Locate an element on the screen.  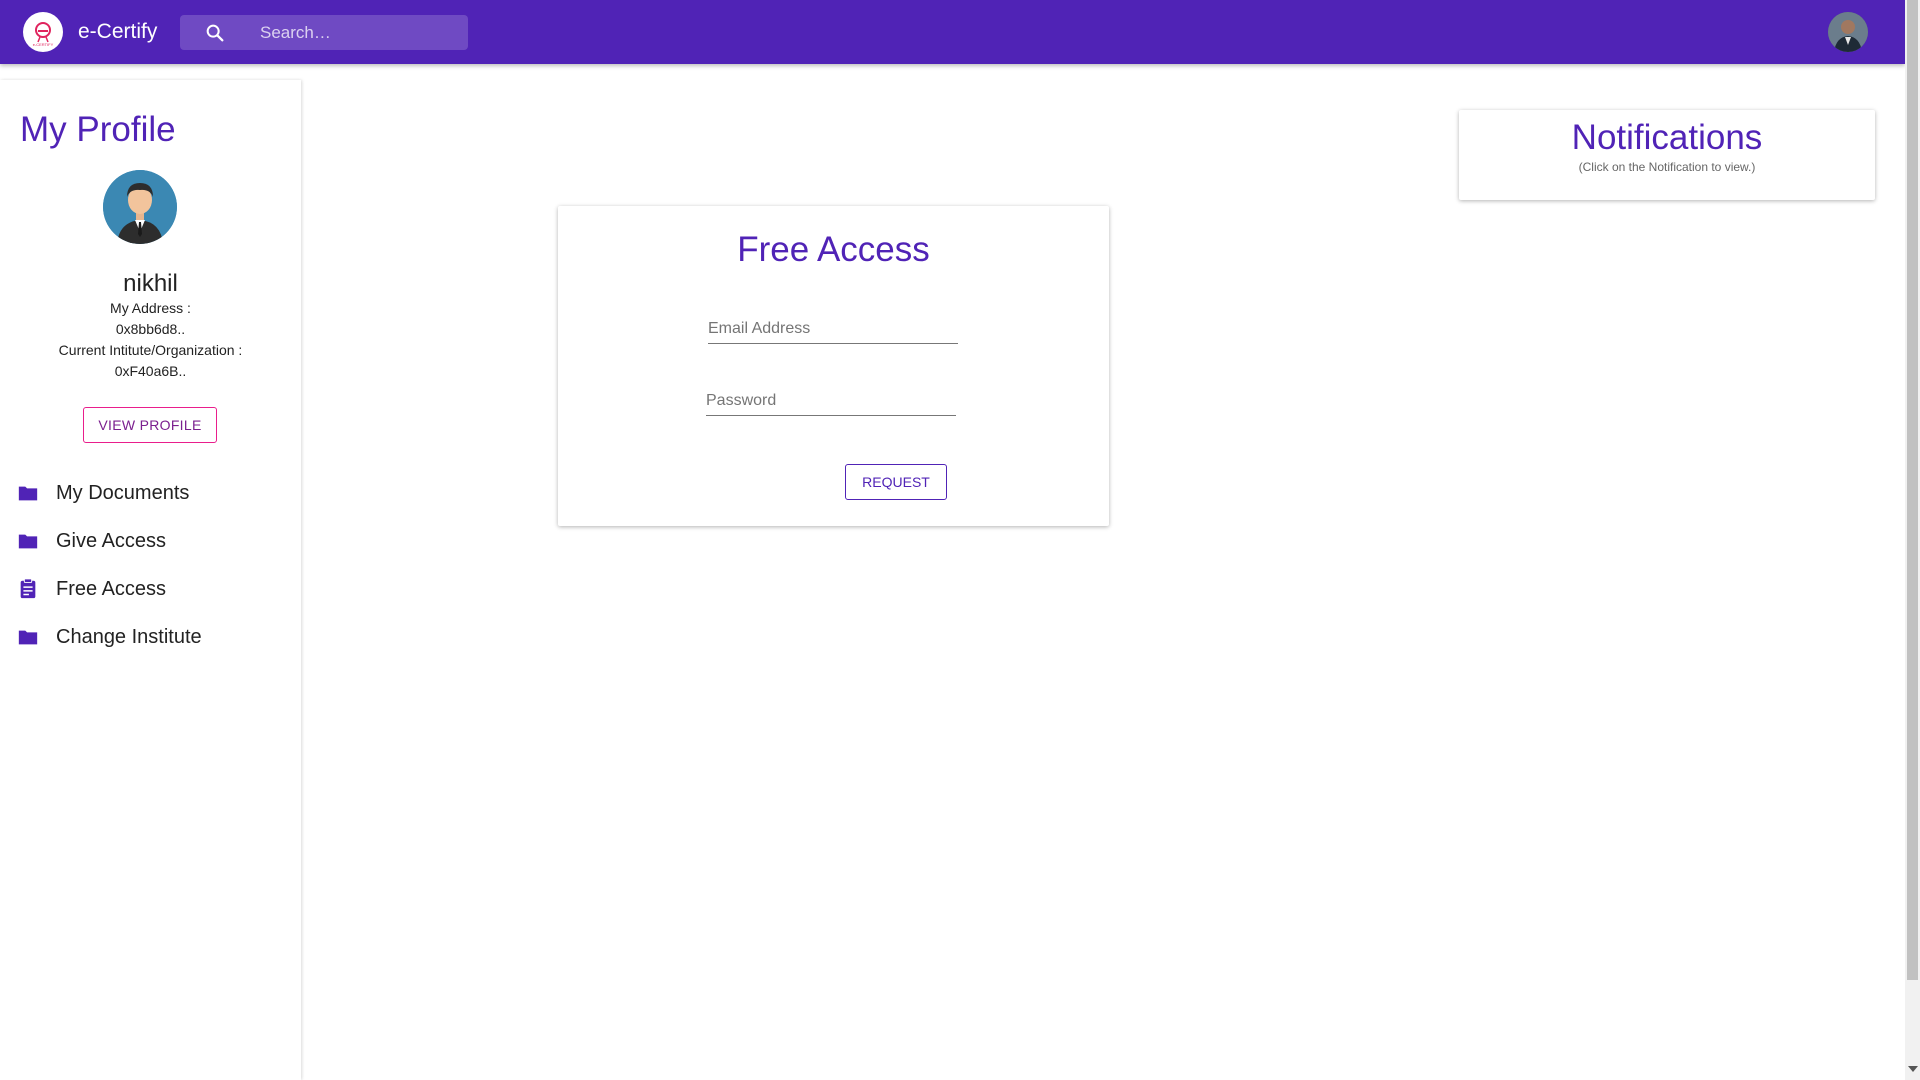
view-profile-button: VIEW PROFILE is located at coordinates (150, 425).